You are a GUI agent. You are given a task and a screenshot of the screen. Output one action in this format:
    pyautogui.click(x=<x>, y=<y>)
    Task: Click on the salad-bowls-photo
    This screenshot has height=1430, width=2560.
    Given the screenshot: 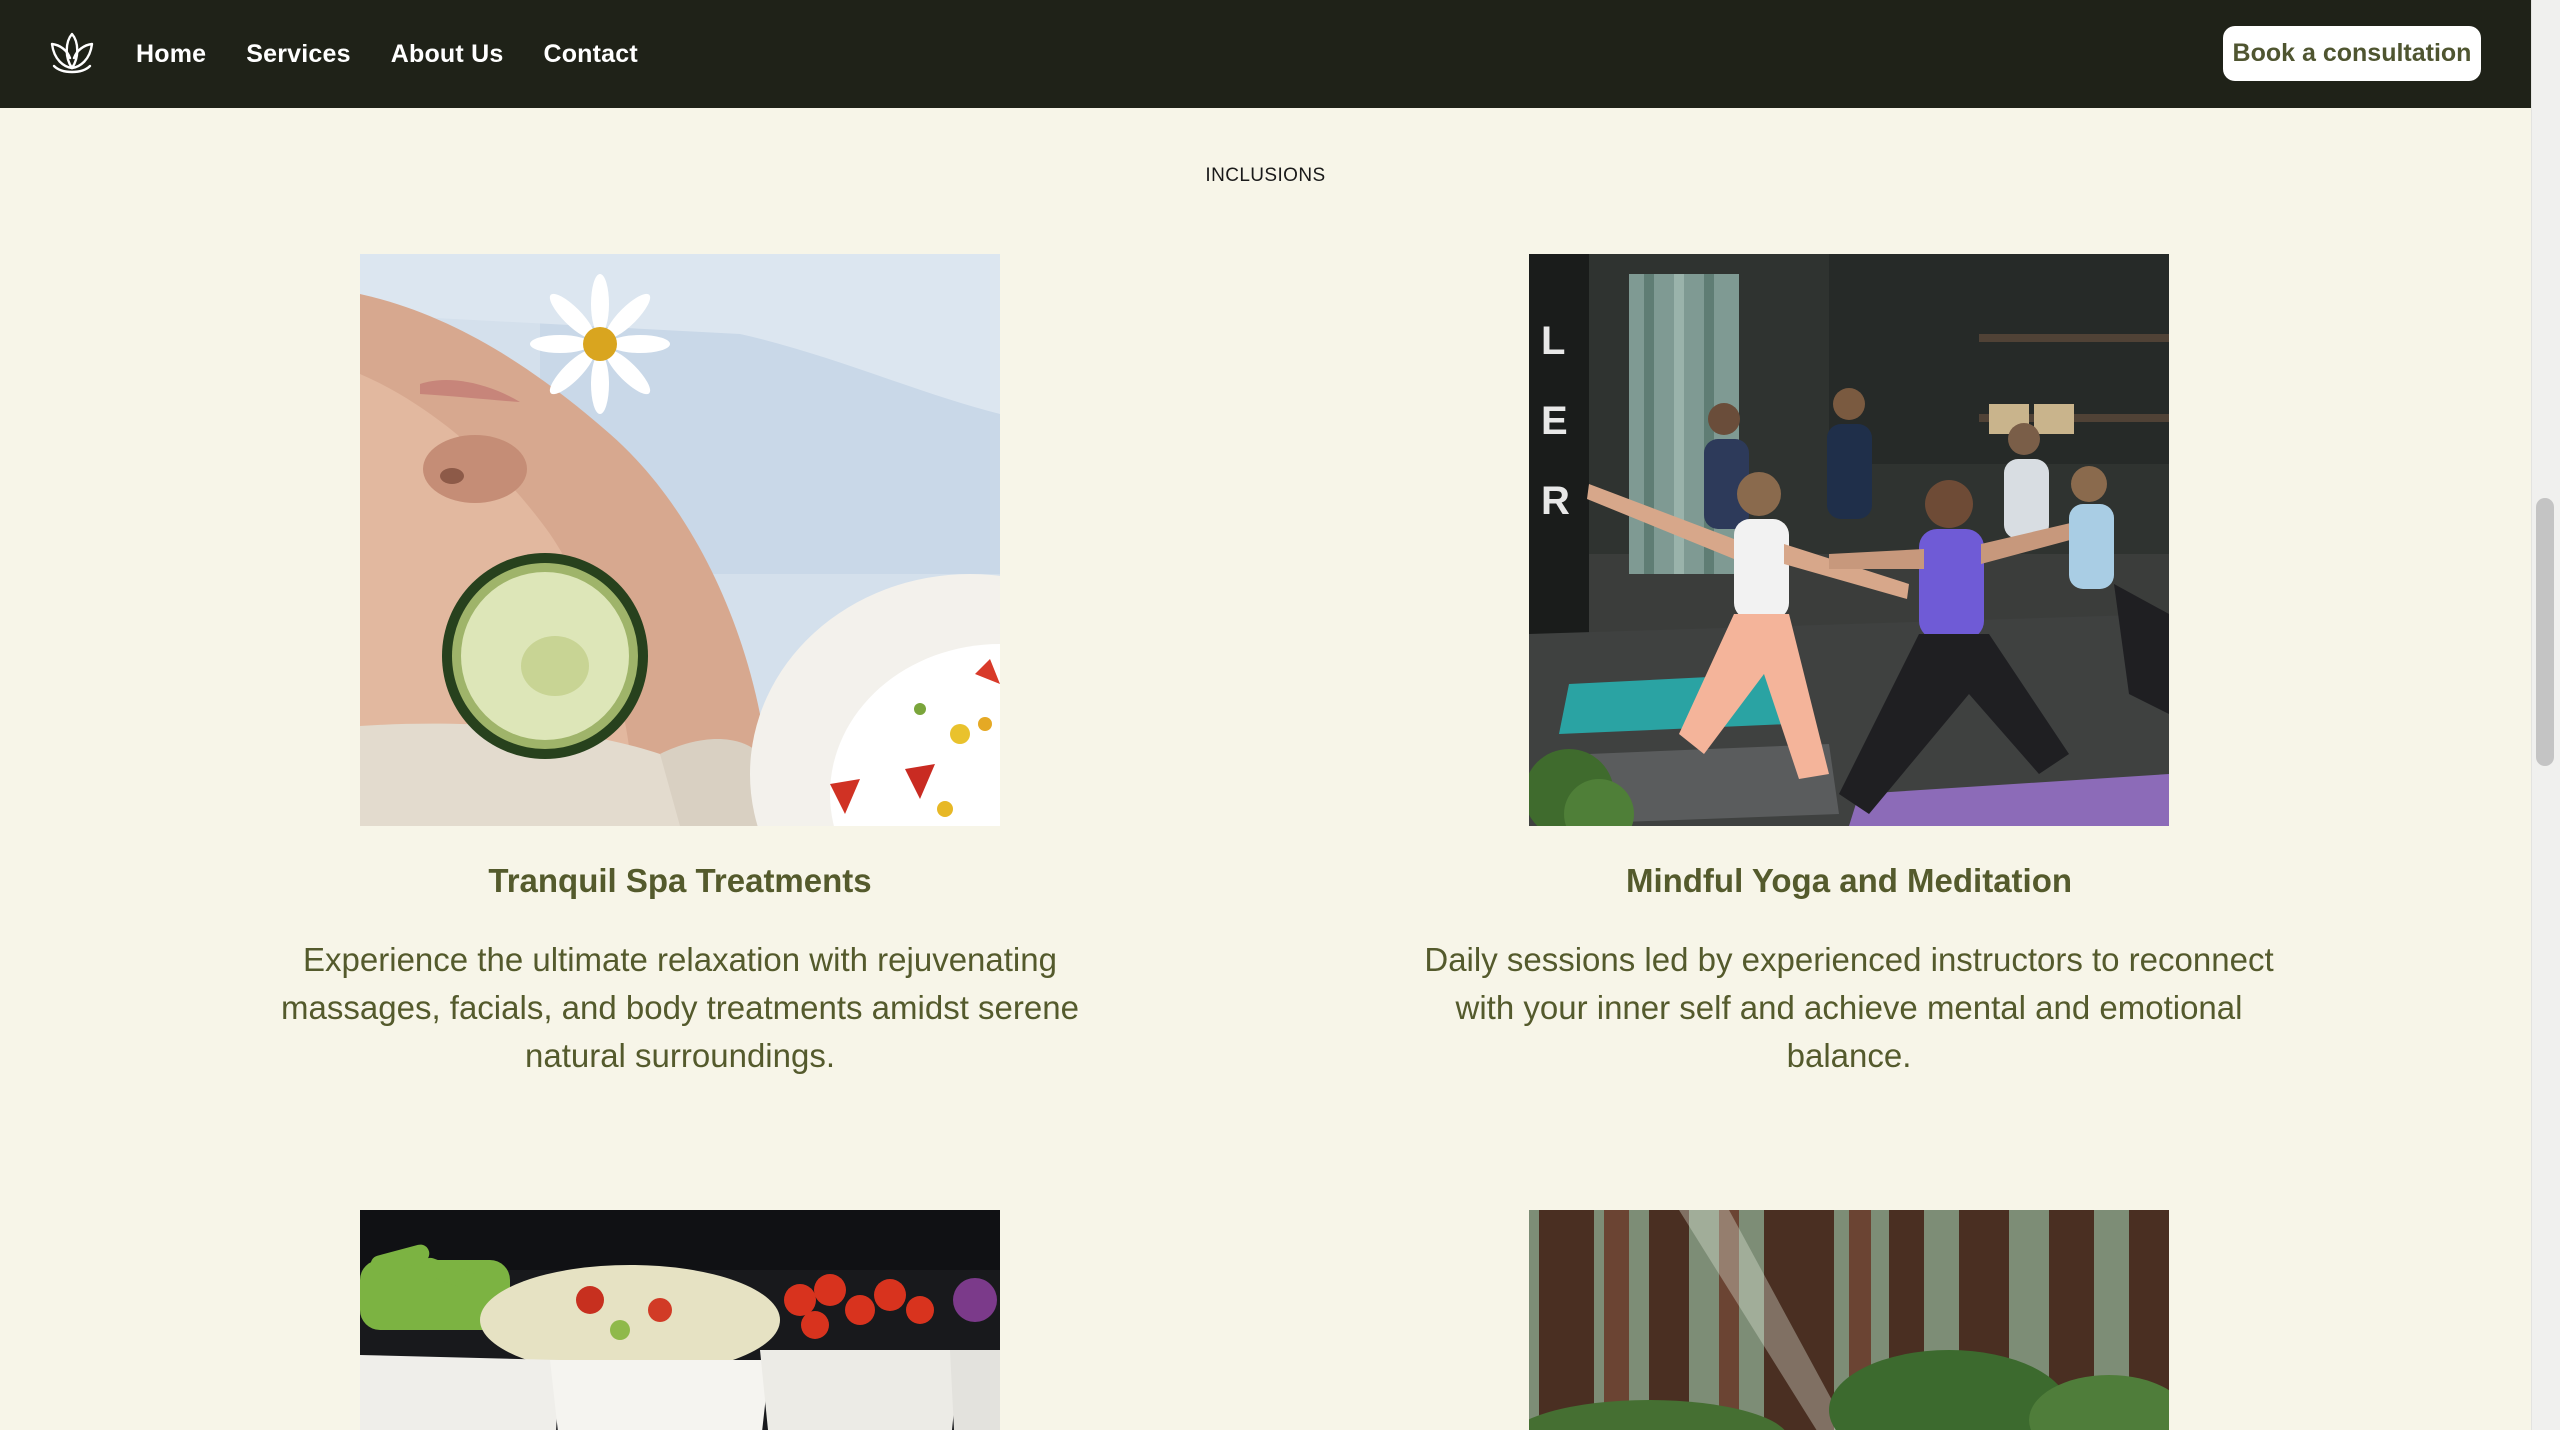 What is the action you would take?
    pyautogui.click(x=680, y=1320)
    